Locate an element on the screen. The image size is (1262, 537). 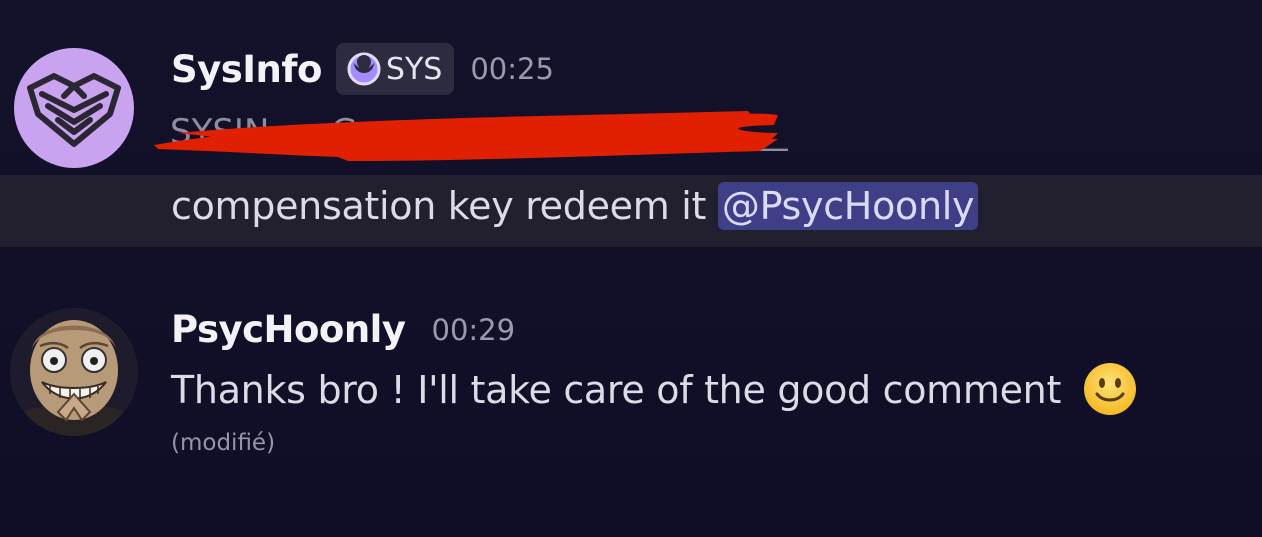
author-line: PsycHoonly 00:29 is located at coordinates (343, 329).